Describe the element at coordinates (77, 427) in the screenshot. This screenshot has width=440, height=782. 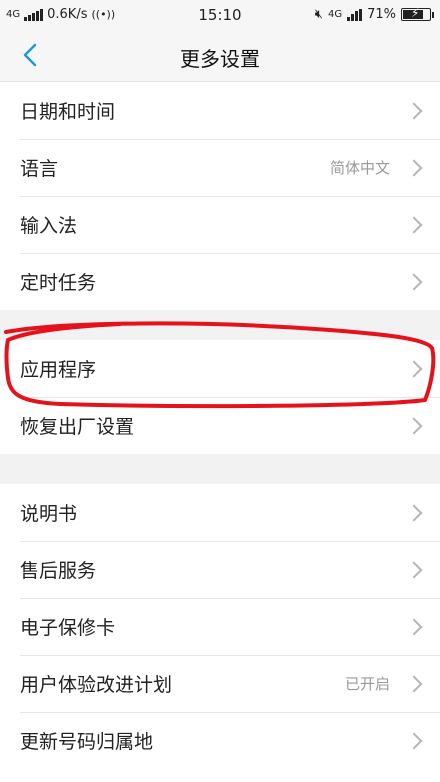
I see `setting-label: 恢复出厂设置` at that location.